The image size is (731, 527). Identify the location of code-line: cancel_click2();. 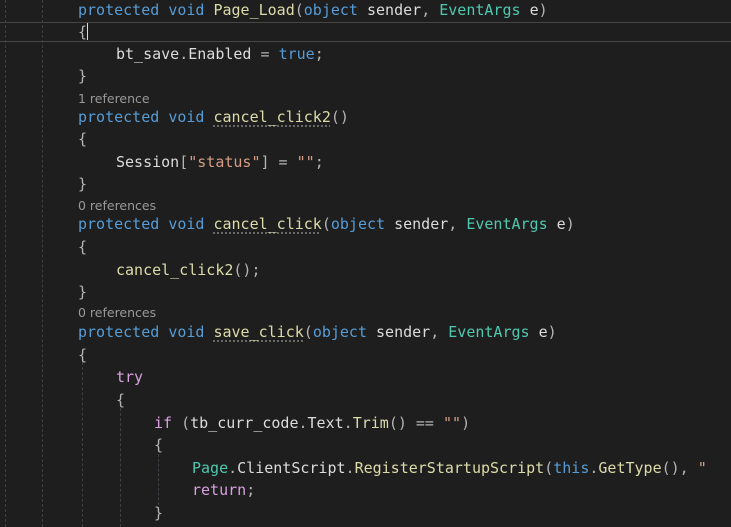
(188, 270).